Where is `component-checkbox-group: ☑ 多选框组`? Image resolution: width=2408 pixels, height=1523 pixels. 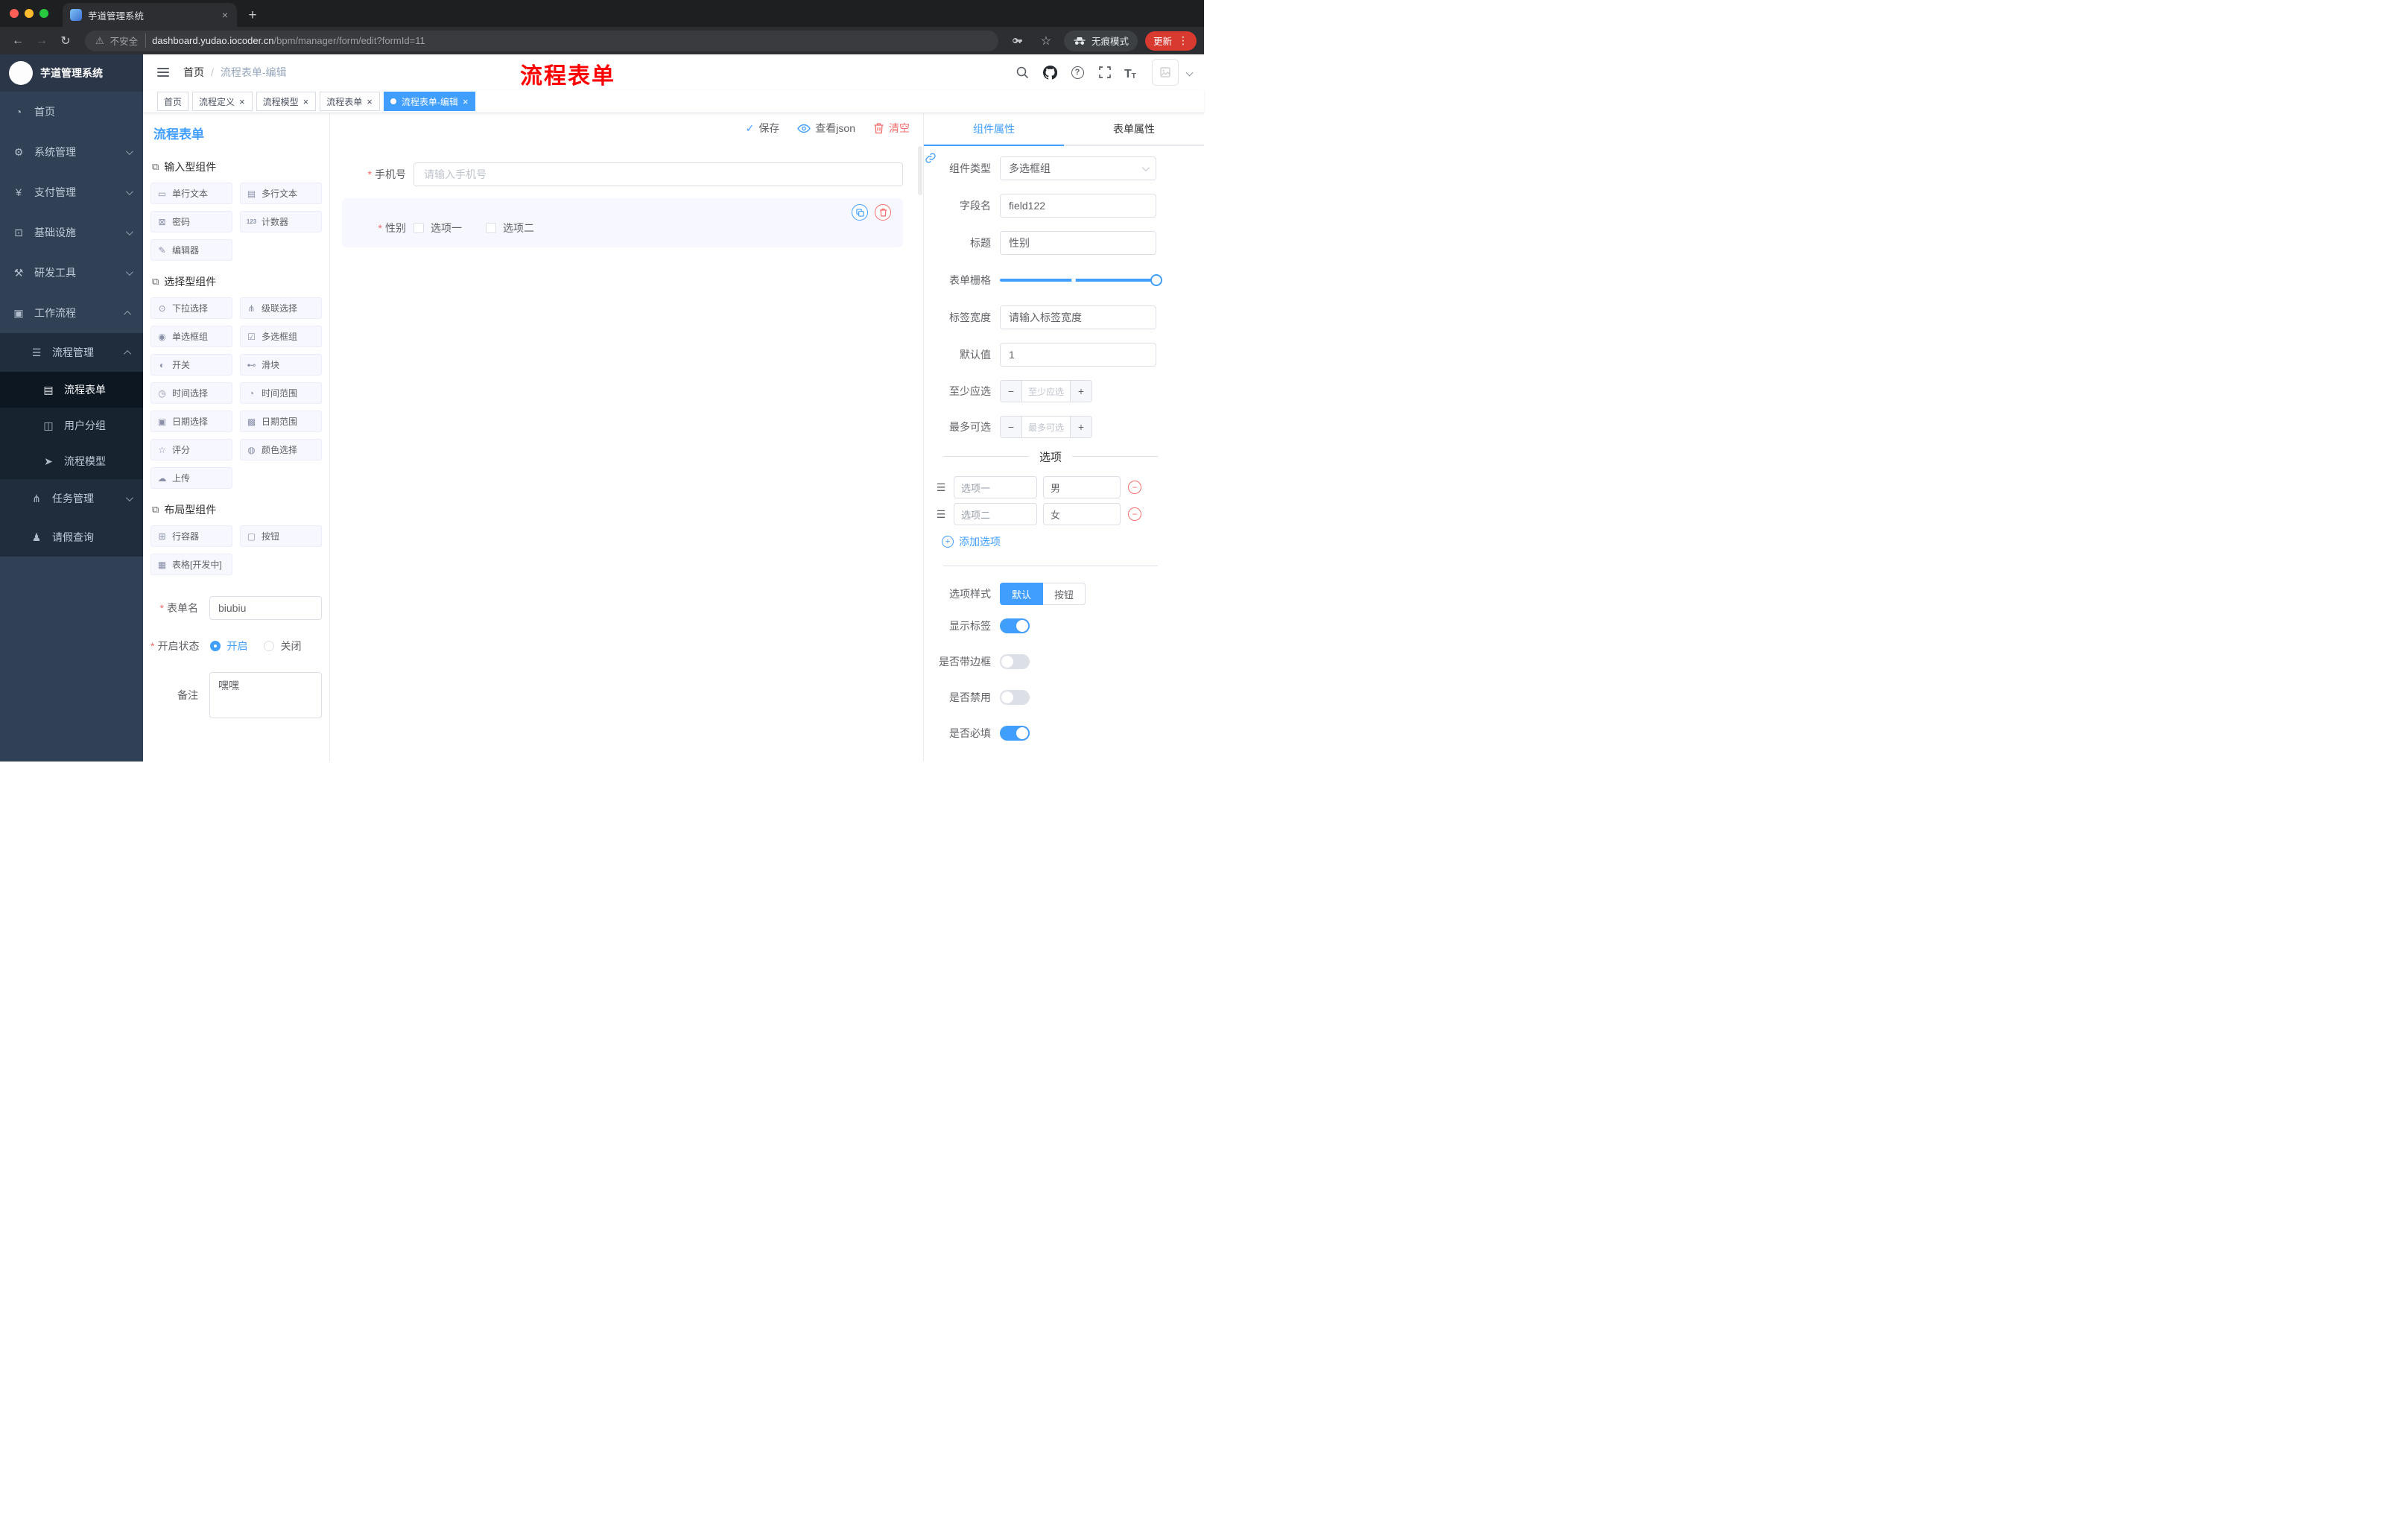 component-checkbox-group: ☑ 多选框组 is located at coordinates (281, 337).